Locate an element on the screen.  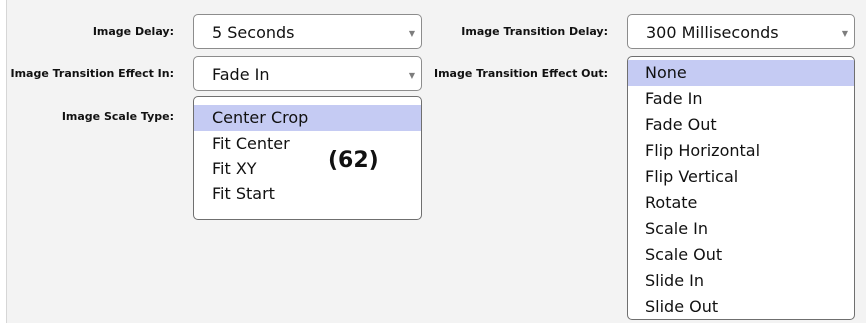
effect-out-option: Scale In is located at coordinates (741, 229).